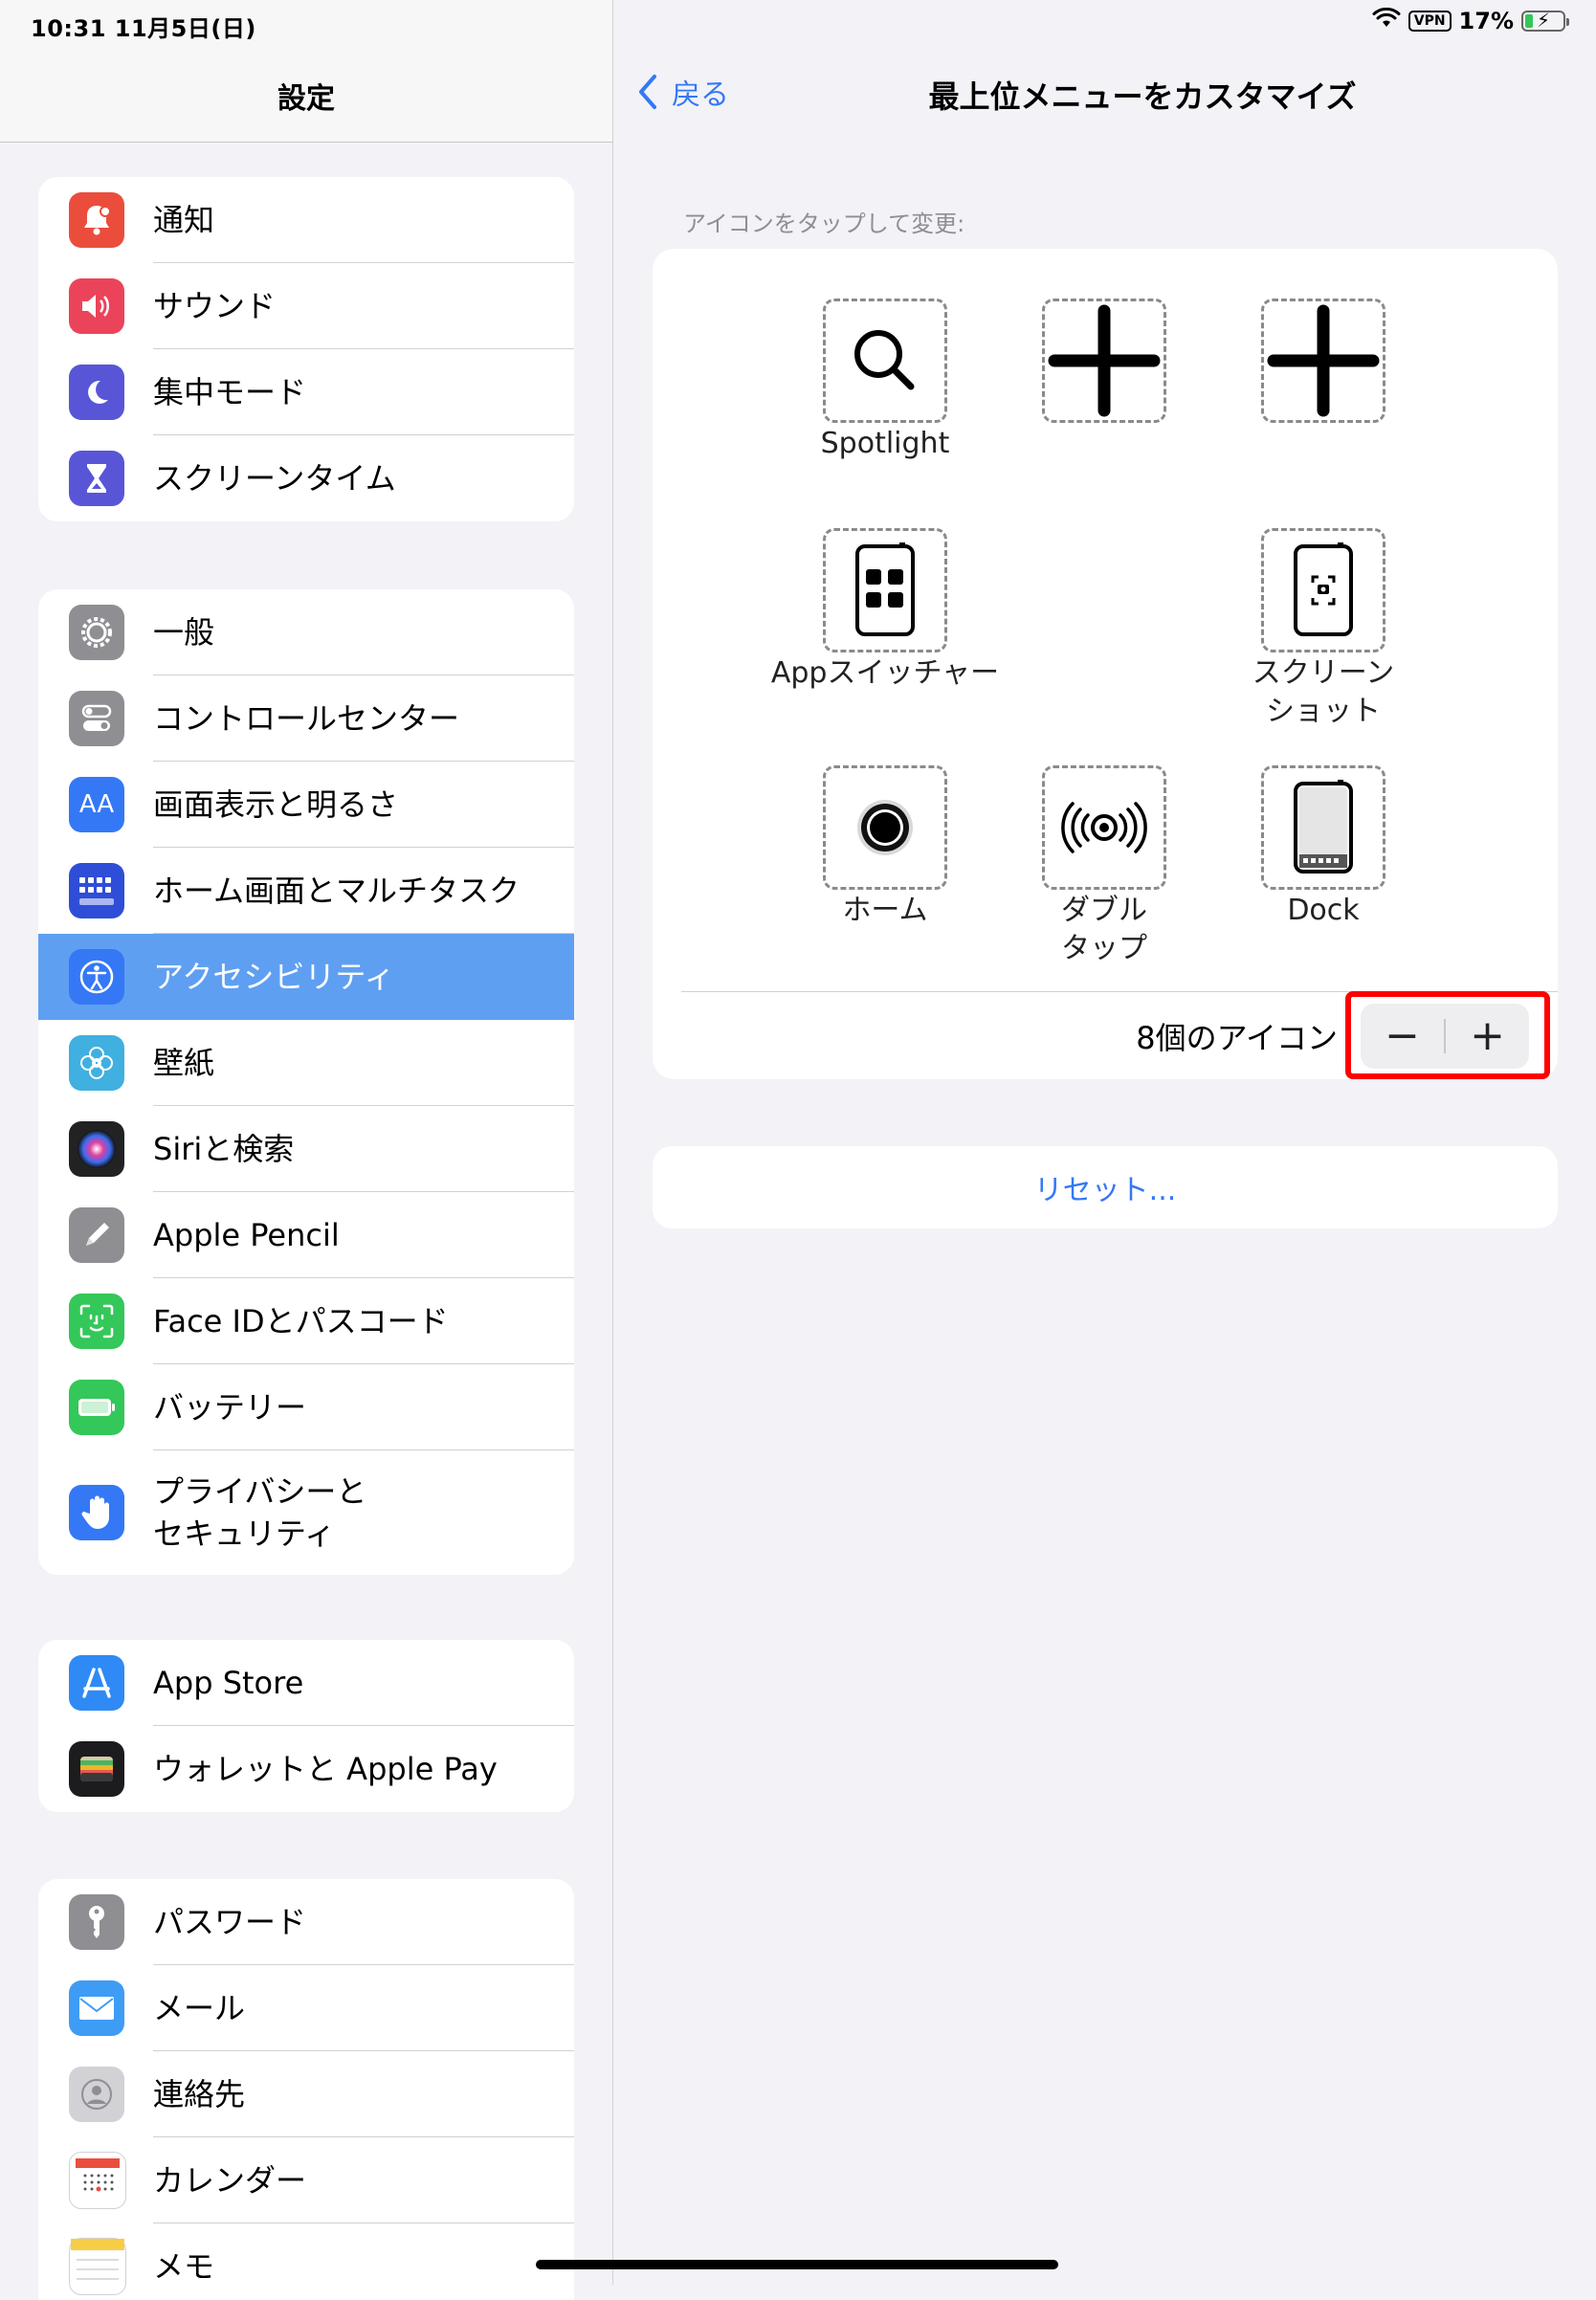 The width and height of the screenshot is (1596, 2300). I want to click on status-time-date: 10:31 11月5日(日), so click(144, 28).